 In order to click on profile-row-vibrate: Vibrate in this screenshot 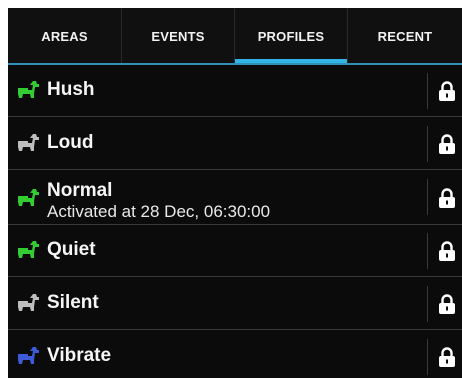, I will do `click(235, 354)`.